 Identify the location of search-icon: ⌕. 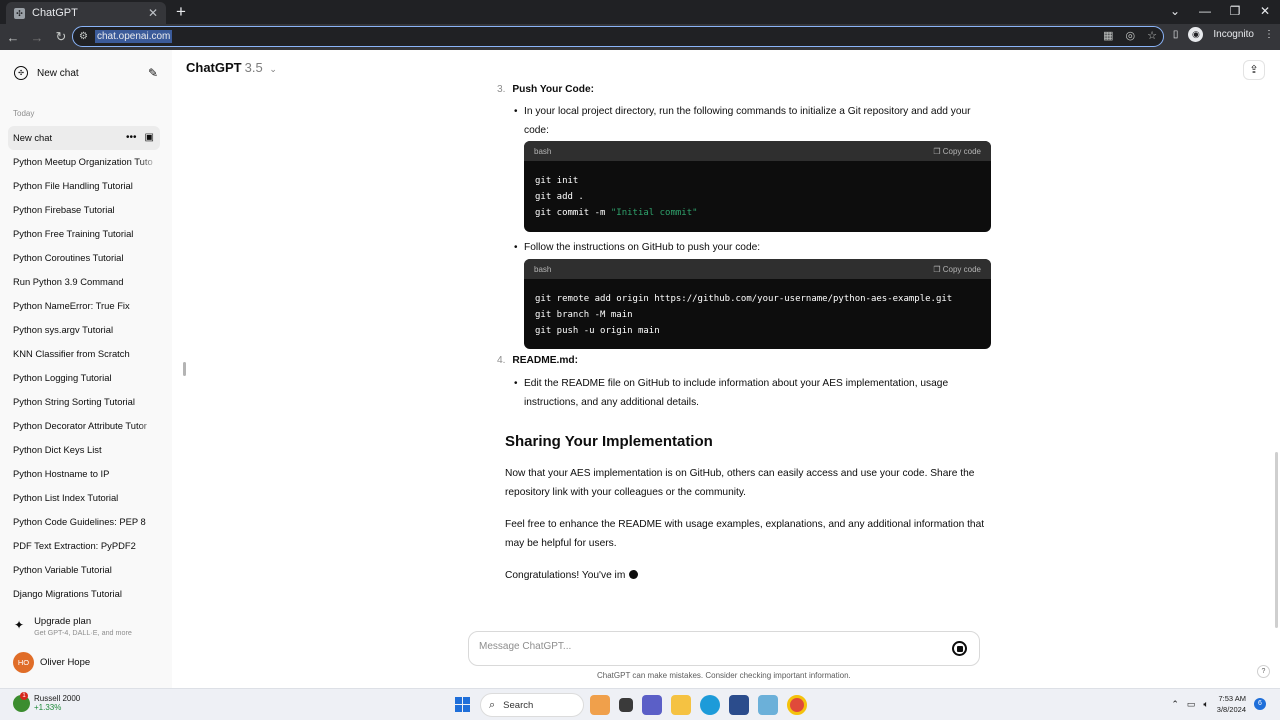
(492, 704).